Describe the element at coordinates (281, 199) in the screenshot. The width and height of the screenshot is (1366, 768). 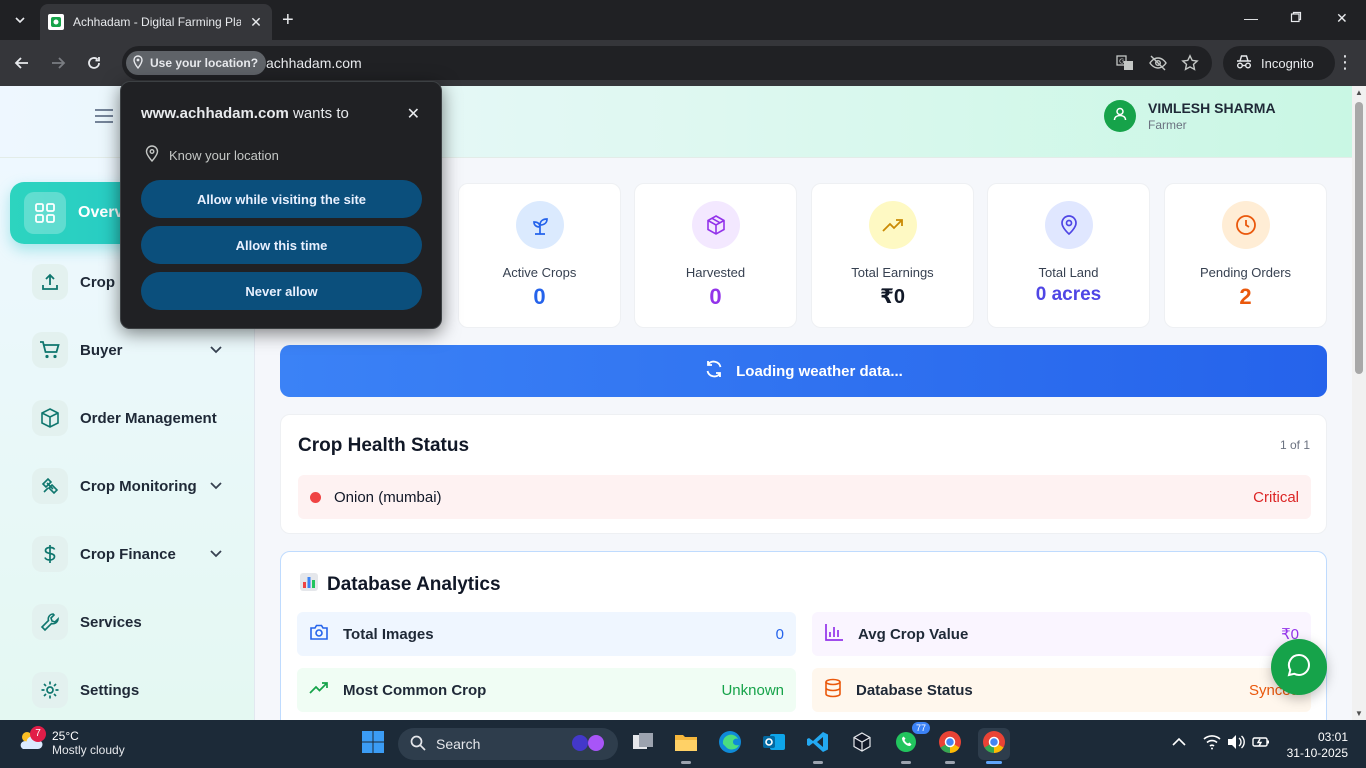
I see `allow-while-visiting-button: Allow while visiting the site` at that location.